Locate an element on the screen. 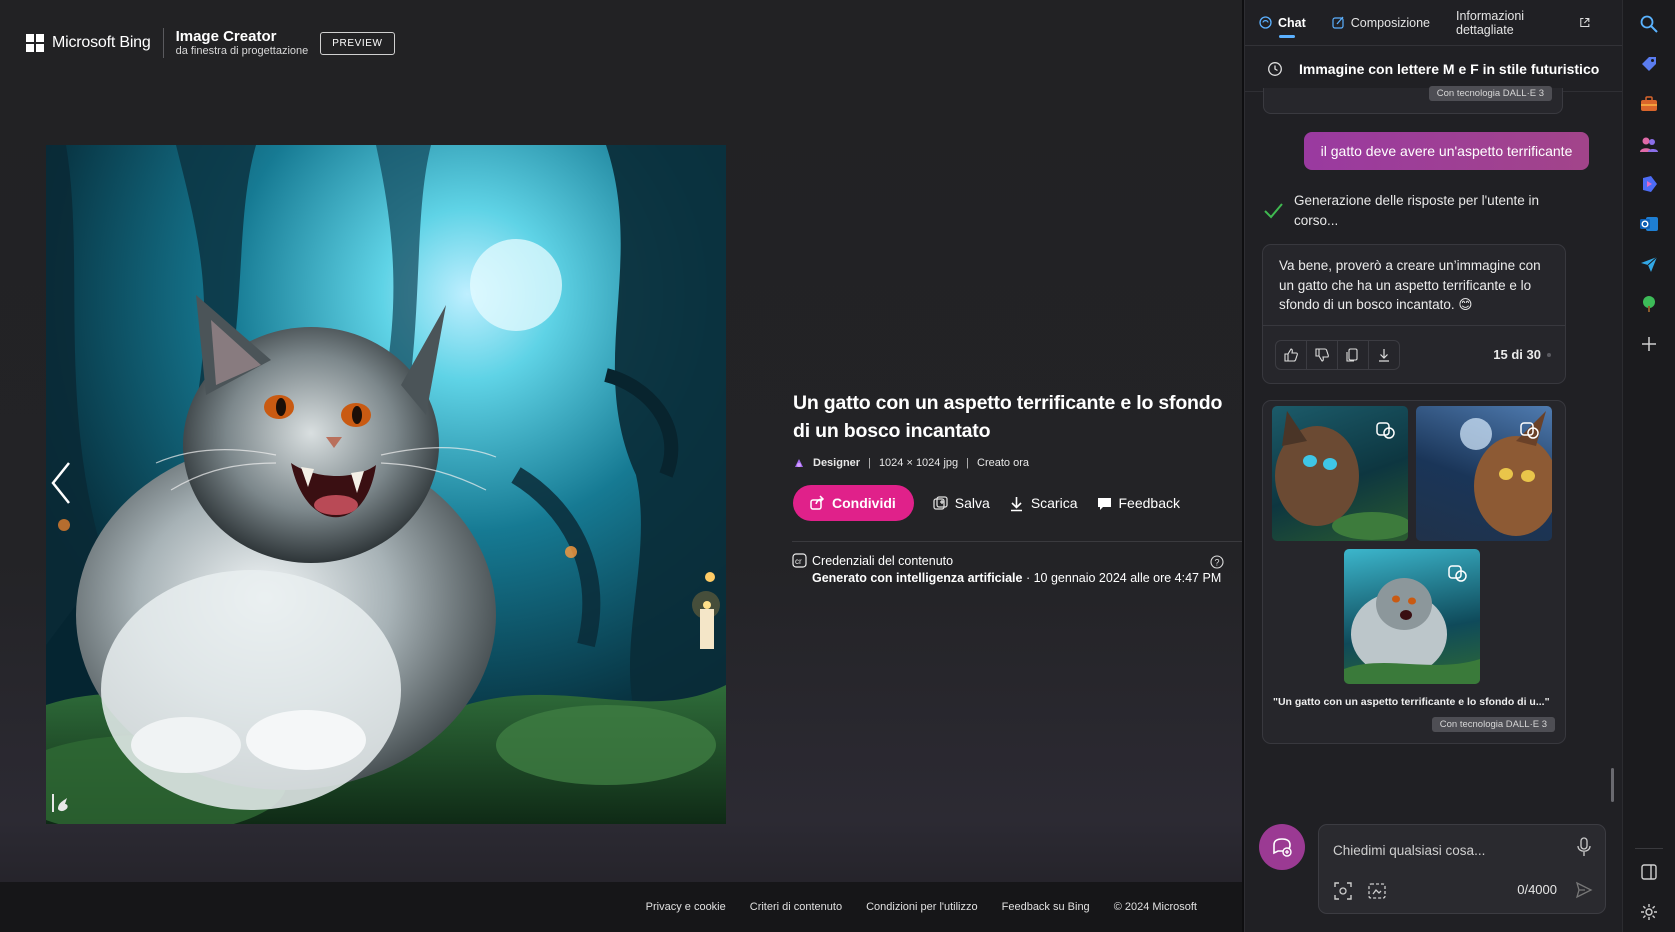 The height and width of the screenshot is (932, 1675). new-chat-icon is located at coordinates (1282, 847).